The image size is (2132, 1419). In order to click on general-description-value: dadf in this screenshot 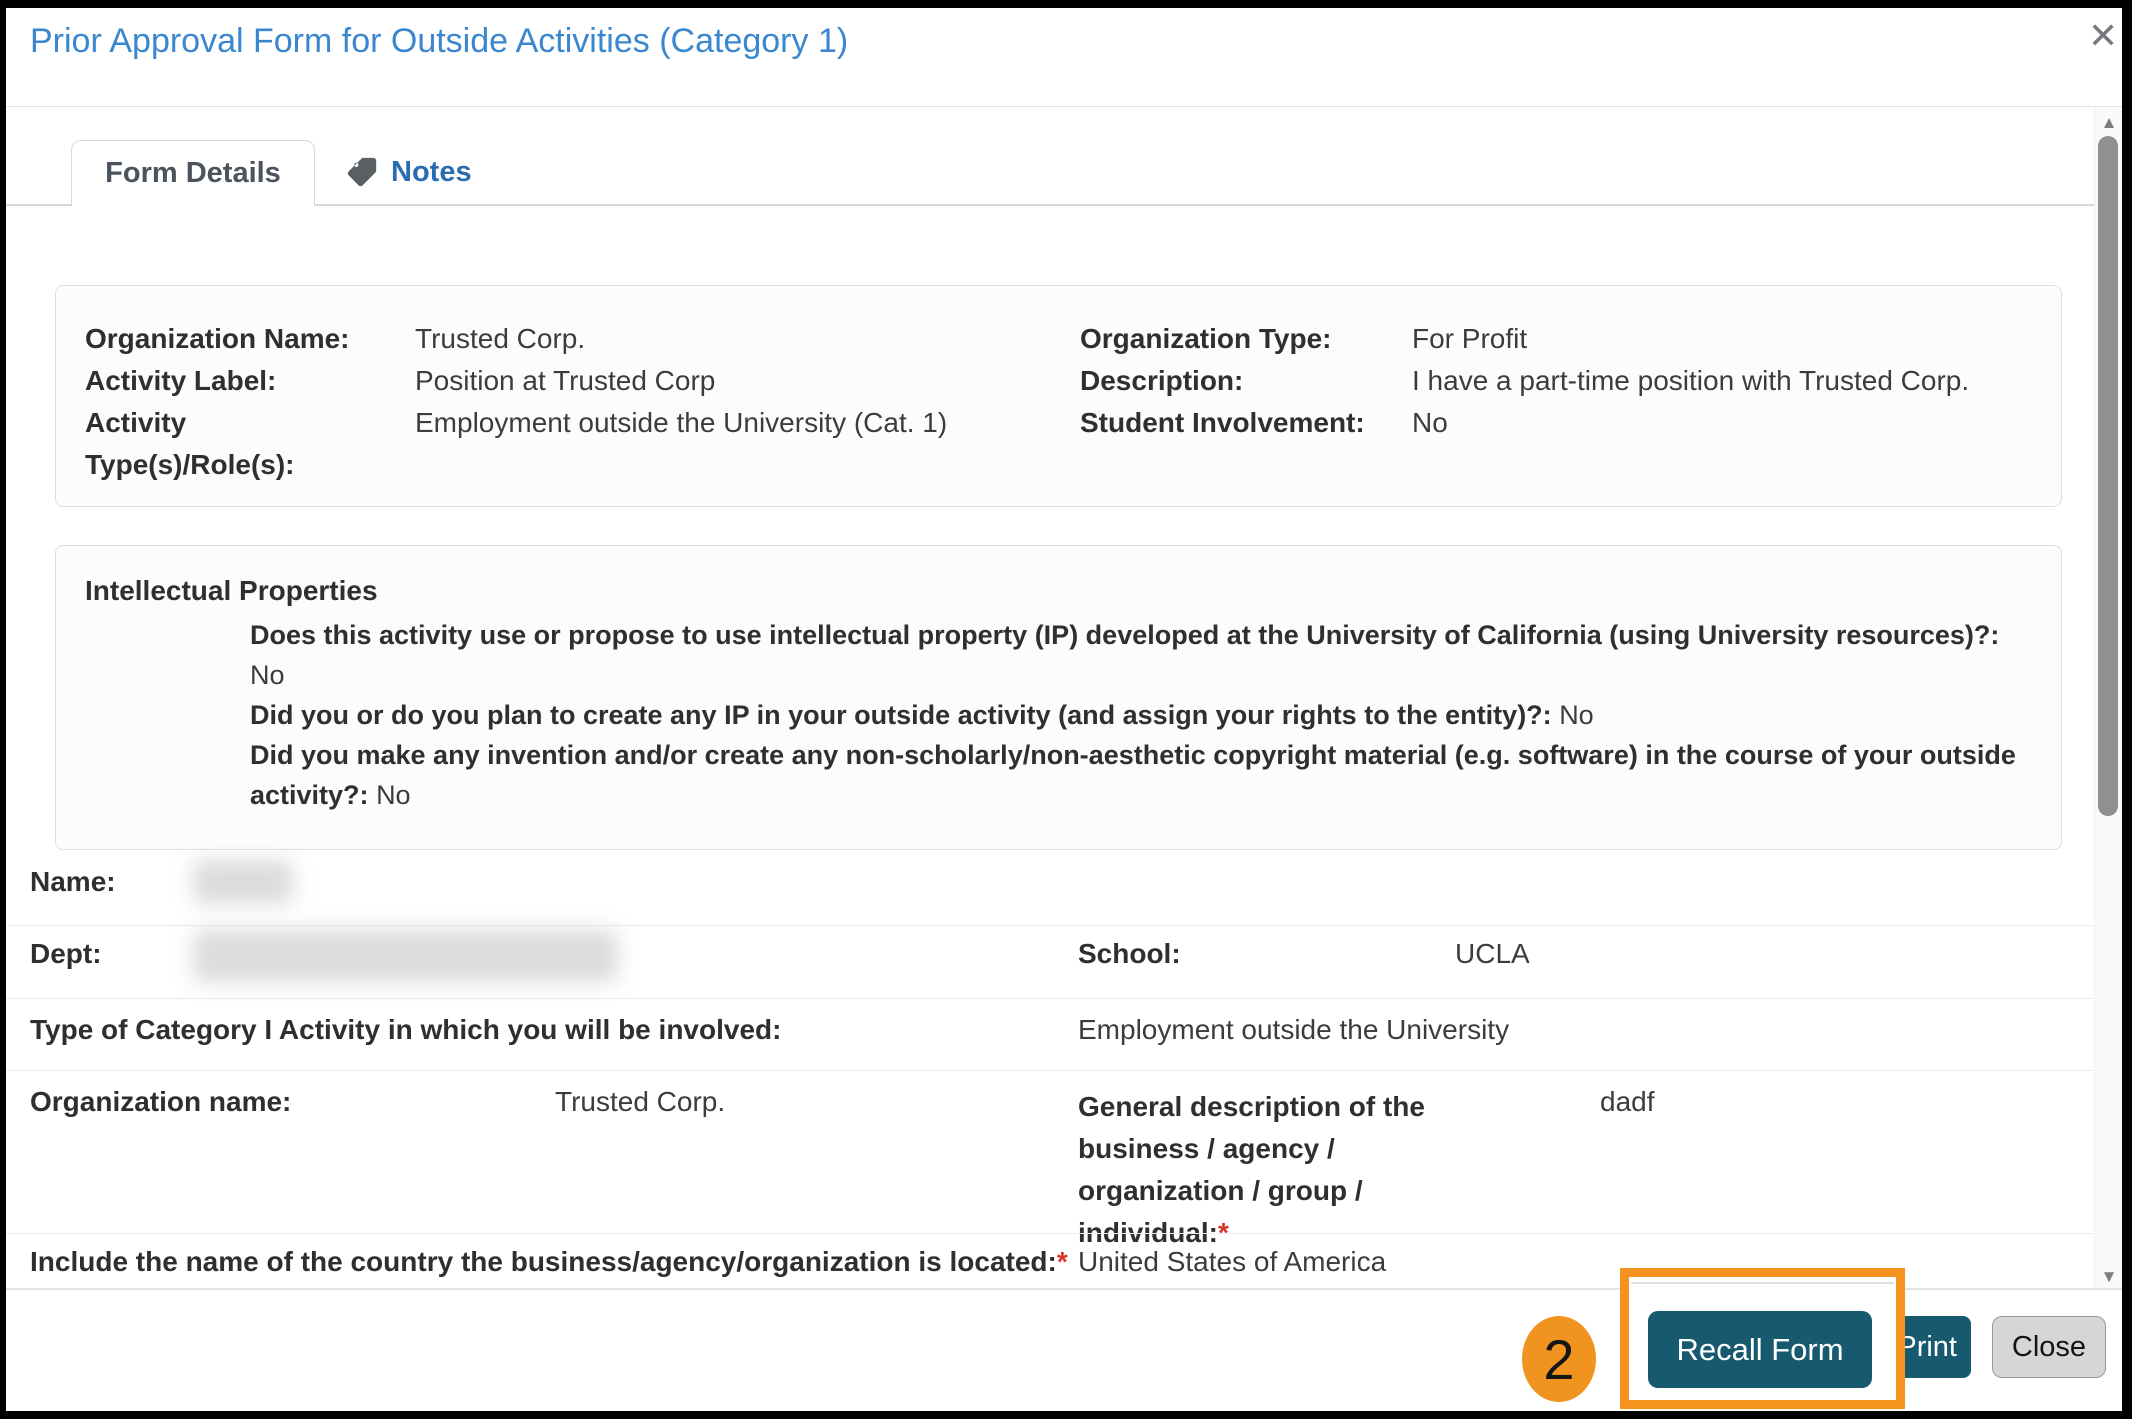, I will do `click(1627, 1101)`.